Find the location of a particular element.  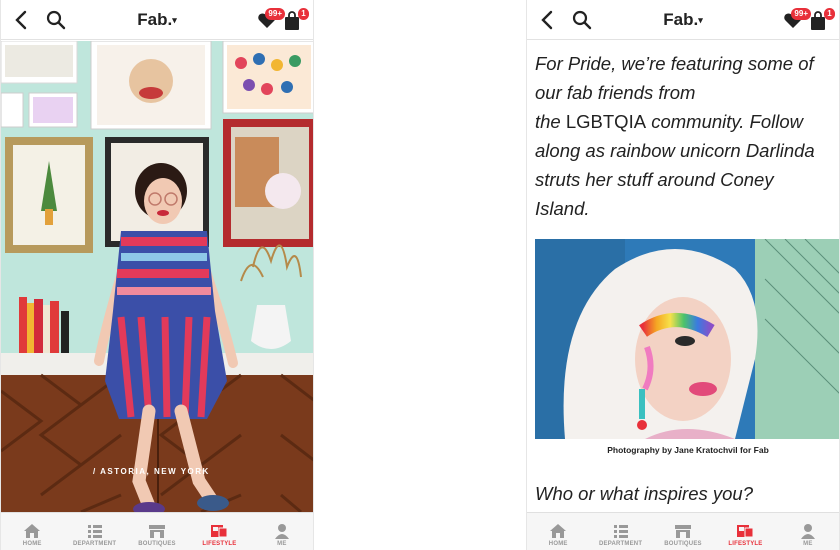

location-caption: / ASTORIA, NEW YORK is located at coordinates (151, 471).